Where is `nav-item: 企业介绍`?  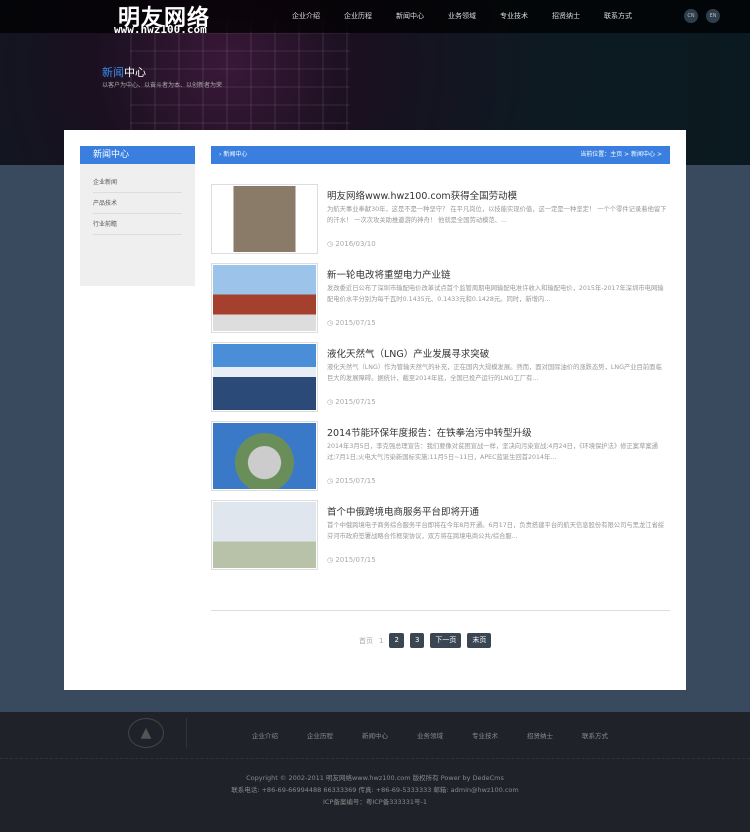 nav-item: 企业介绍 is located at coordinates (306, 16).